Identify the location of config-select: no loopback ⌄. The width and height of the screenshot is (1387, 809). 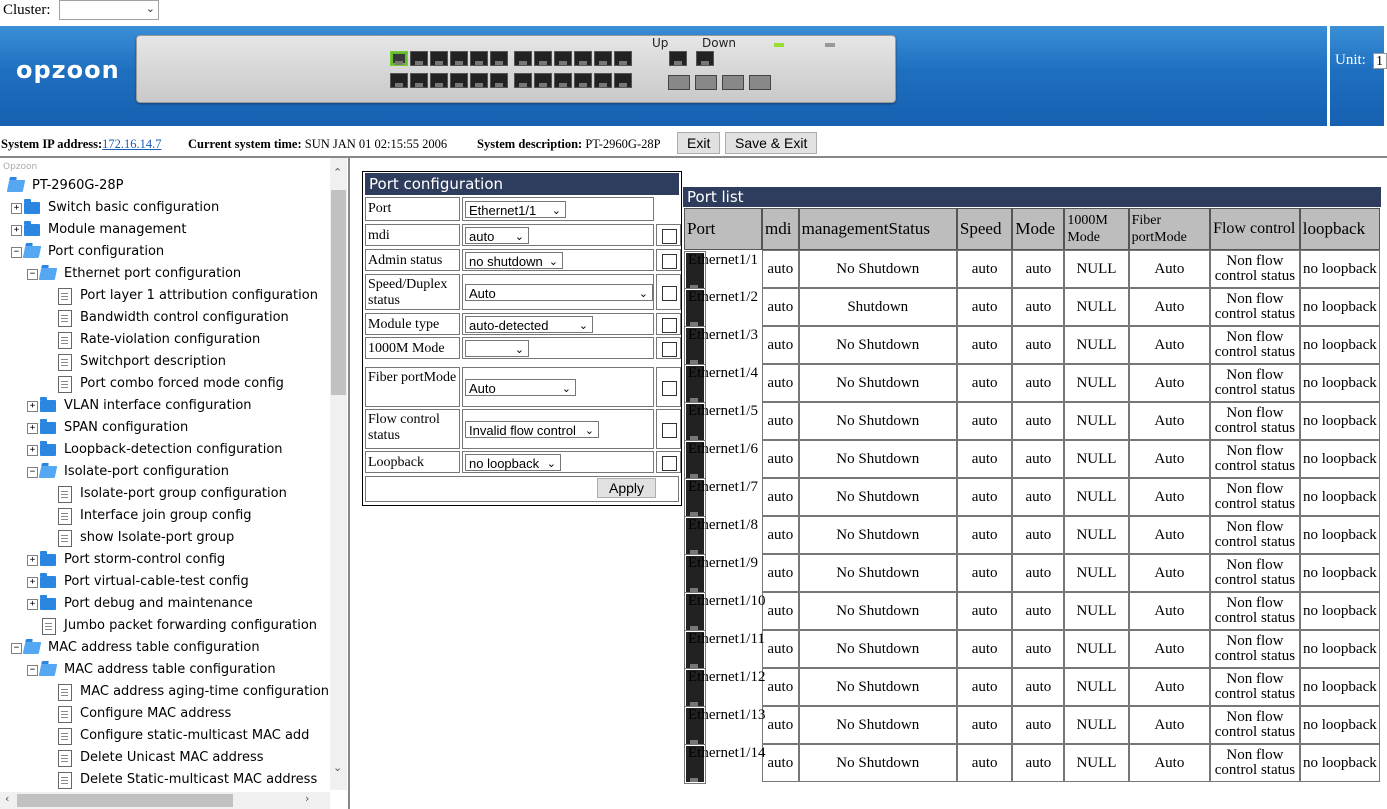
(513, 462).